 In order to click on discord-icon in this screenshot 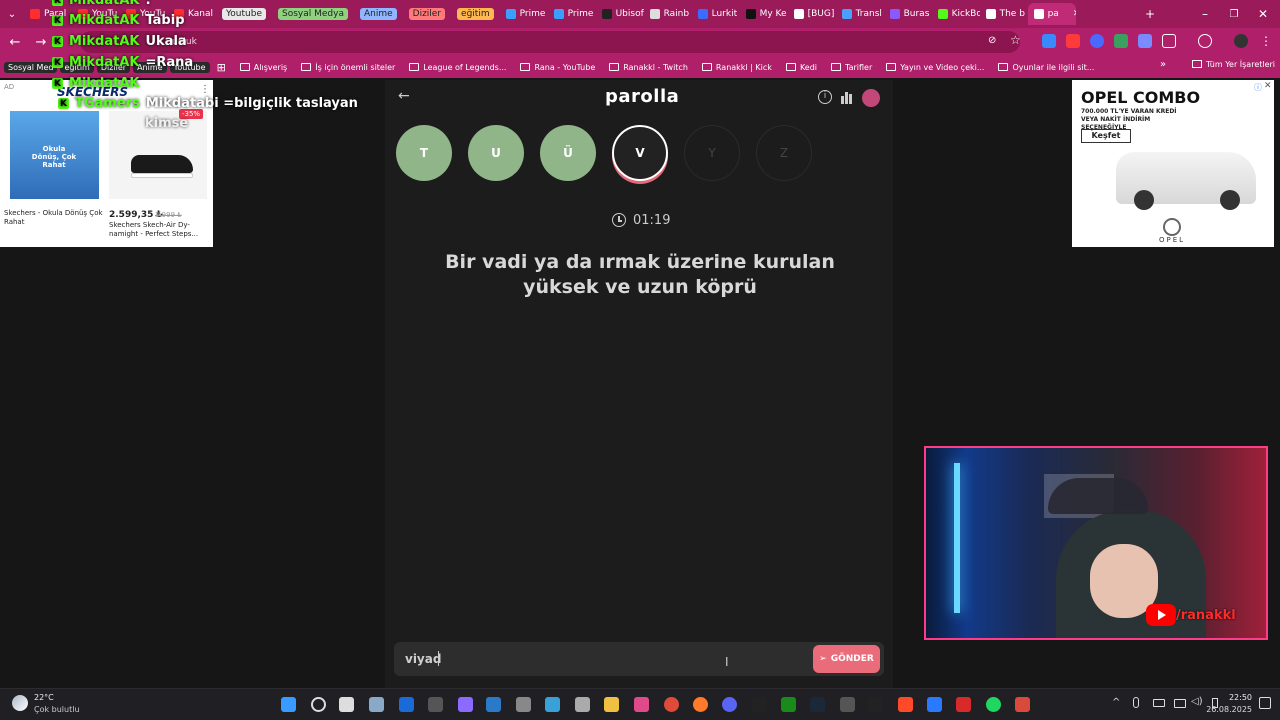, I will do `click(729, 704)`.